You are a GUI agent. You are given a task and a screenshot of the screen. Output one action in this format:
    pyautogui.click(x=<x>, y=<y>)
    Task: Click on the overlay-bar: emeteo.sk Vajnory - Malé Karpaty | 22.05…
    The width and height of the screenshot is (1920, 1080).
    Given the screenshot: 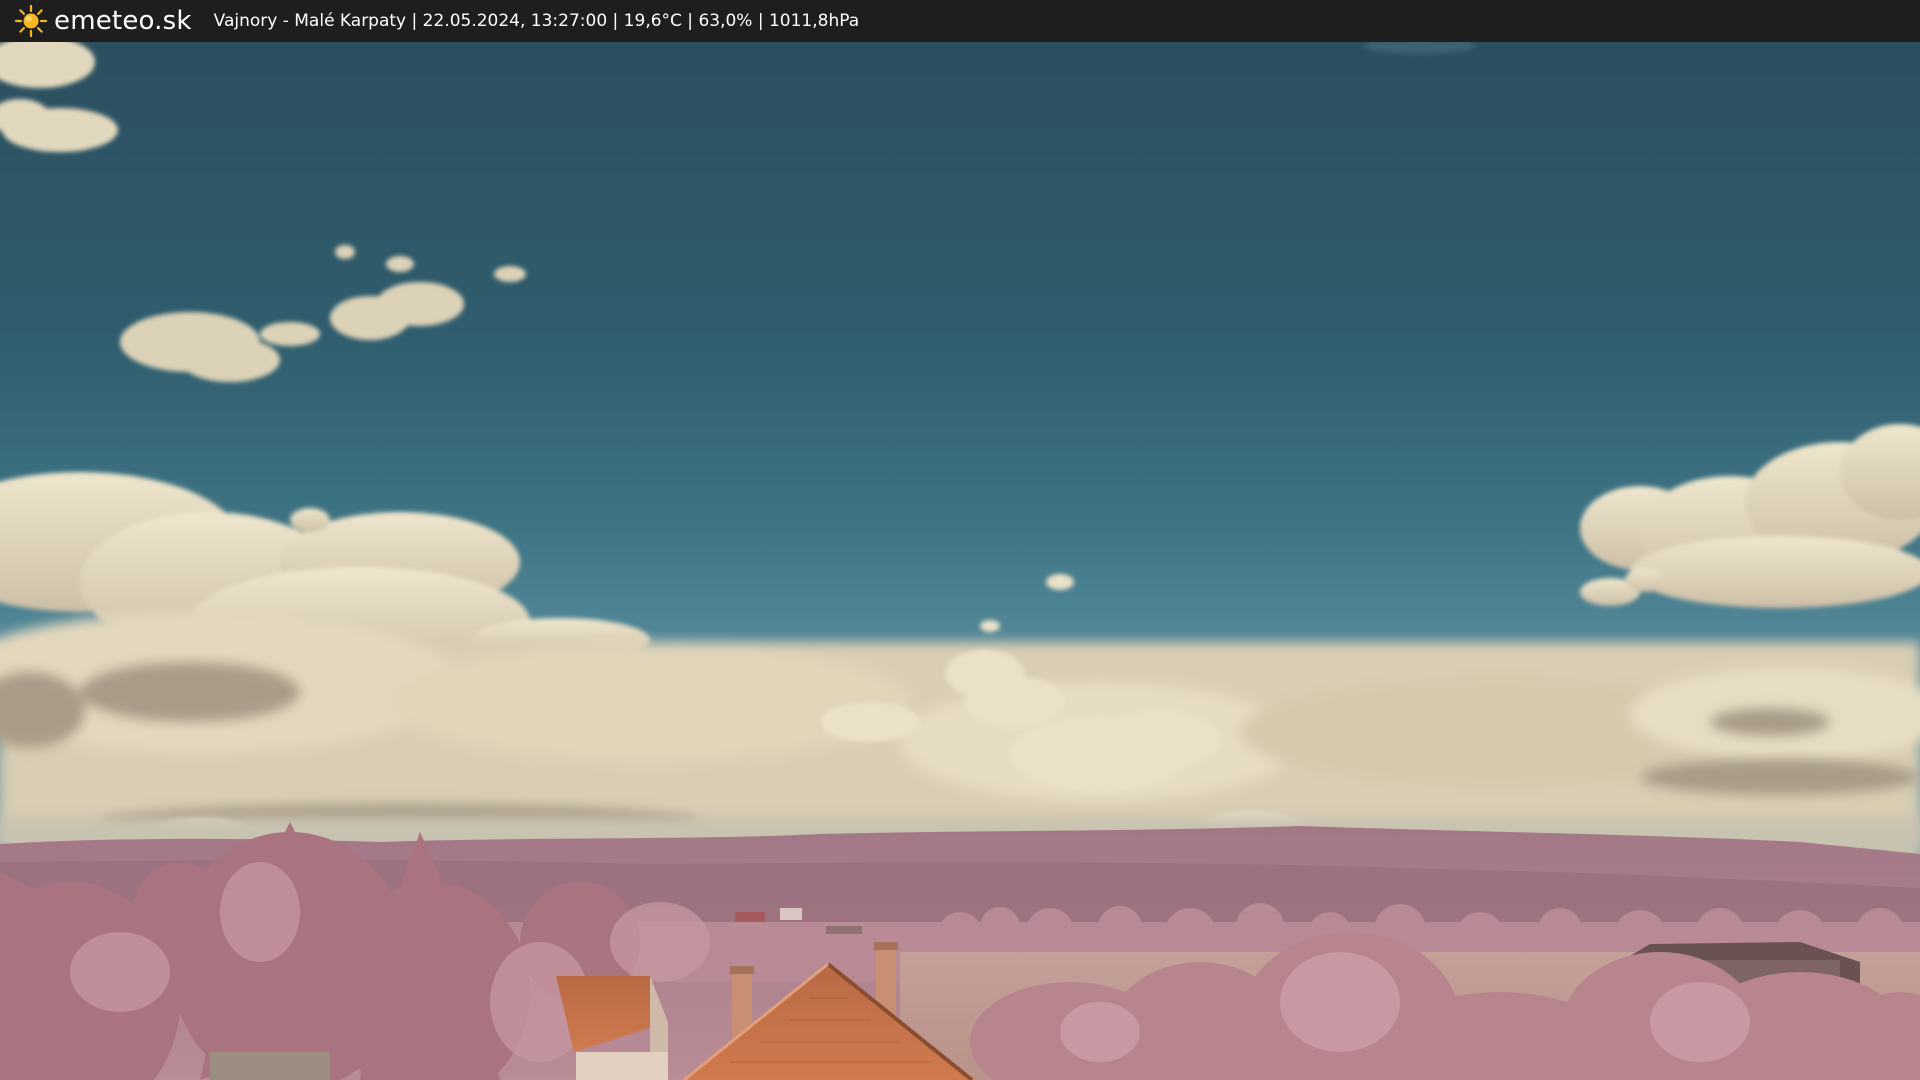 What is the action you would take?
    pyautogui.click(x=960, y=21)
    